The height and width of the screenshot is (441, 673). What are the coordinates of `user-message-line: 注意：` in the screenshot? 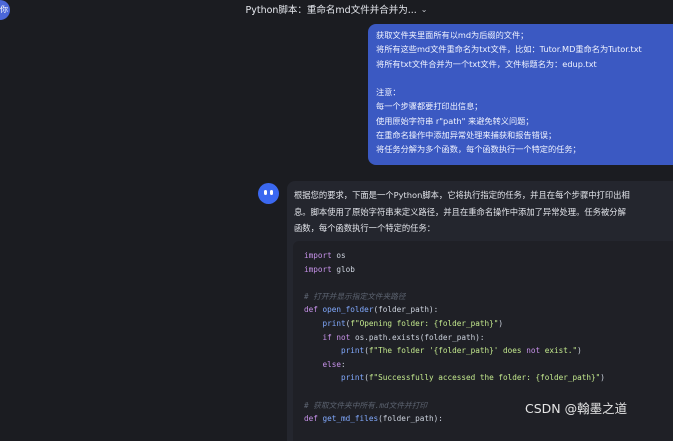 It's located at (388, 92).